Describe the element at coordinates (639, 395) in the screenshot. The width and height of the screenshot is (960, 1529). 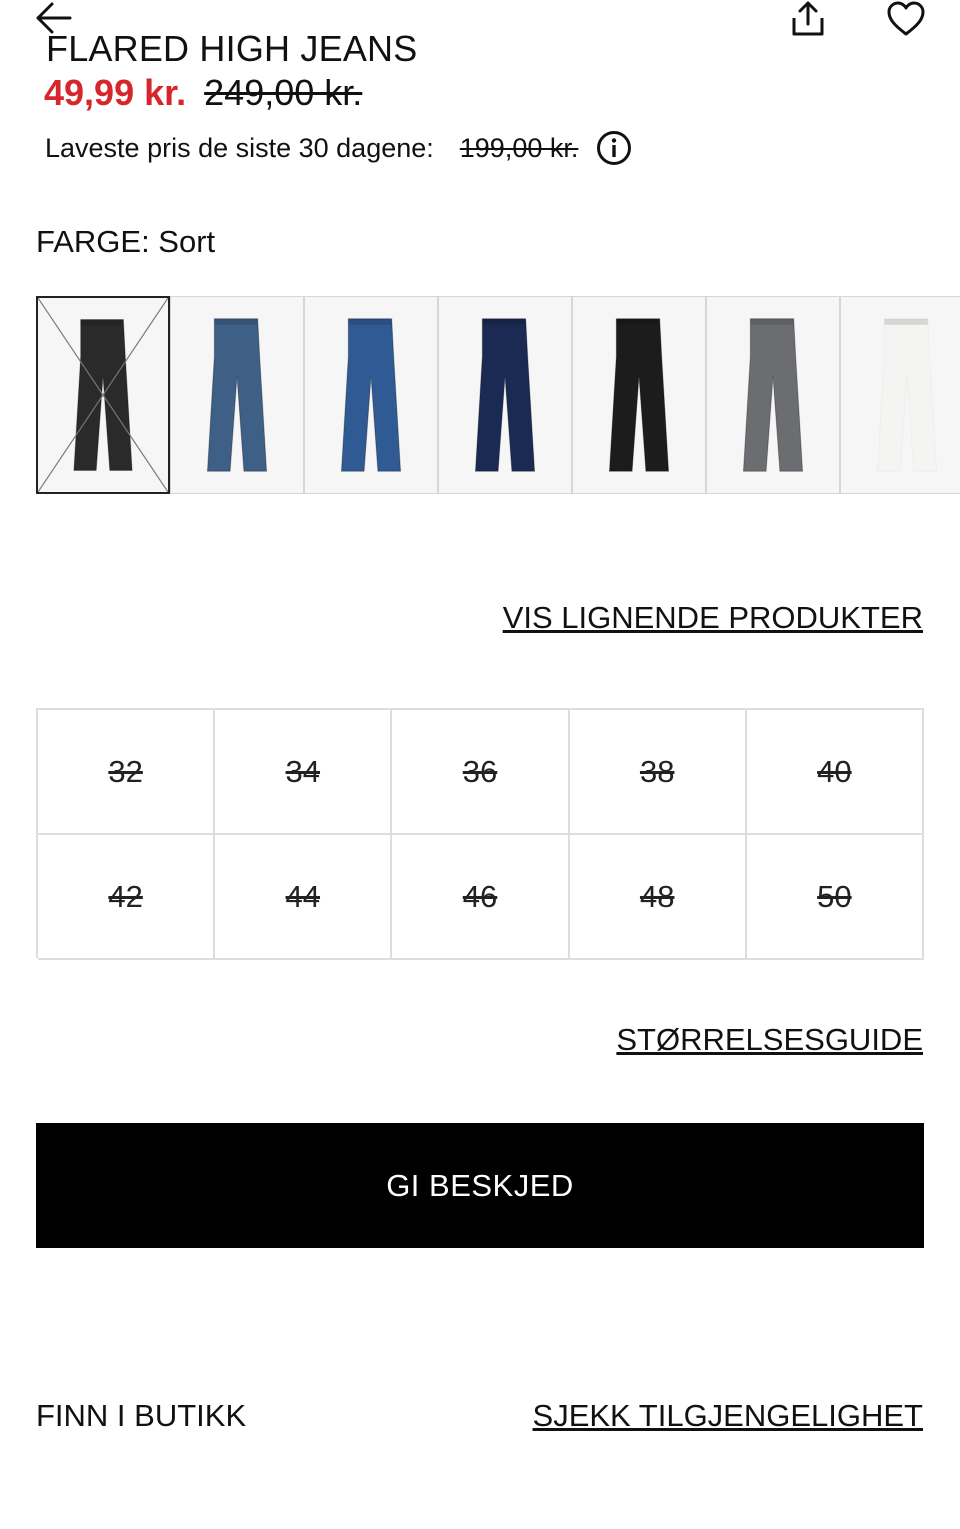
I see `color-swatch-black` at that location.